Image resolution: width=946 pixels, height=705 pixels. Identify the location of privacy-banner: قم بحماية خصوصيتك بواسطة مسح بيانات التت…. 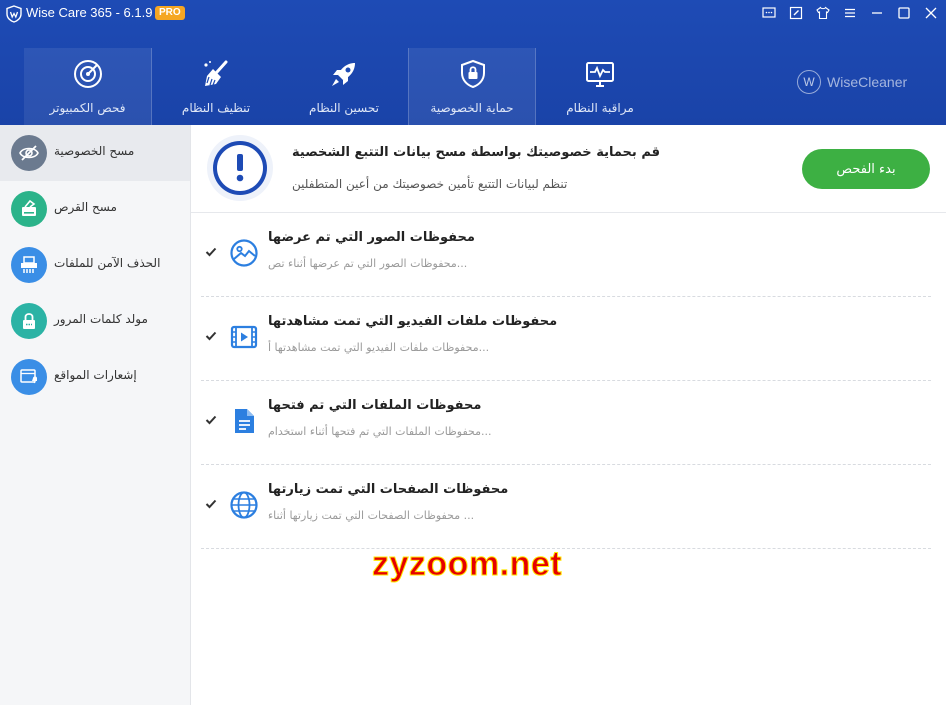
(568, 169).